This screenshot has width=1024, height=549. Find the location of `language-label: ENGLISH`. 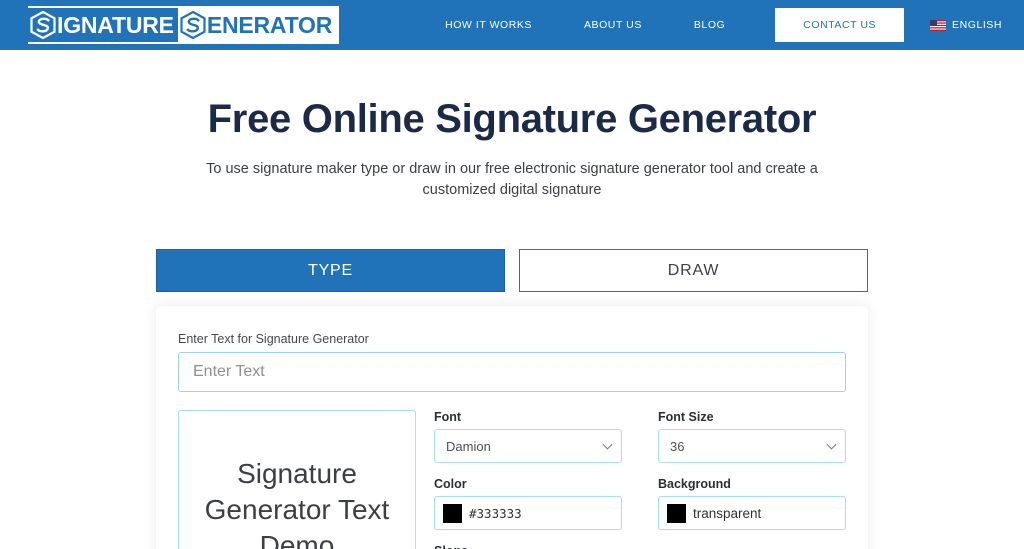

language-label: ENGLISH is located at coordinates (977, 25).